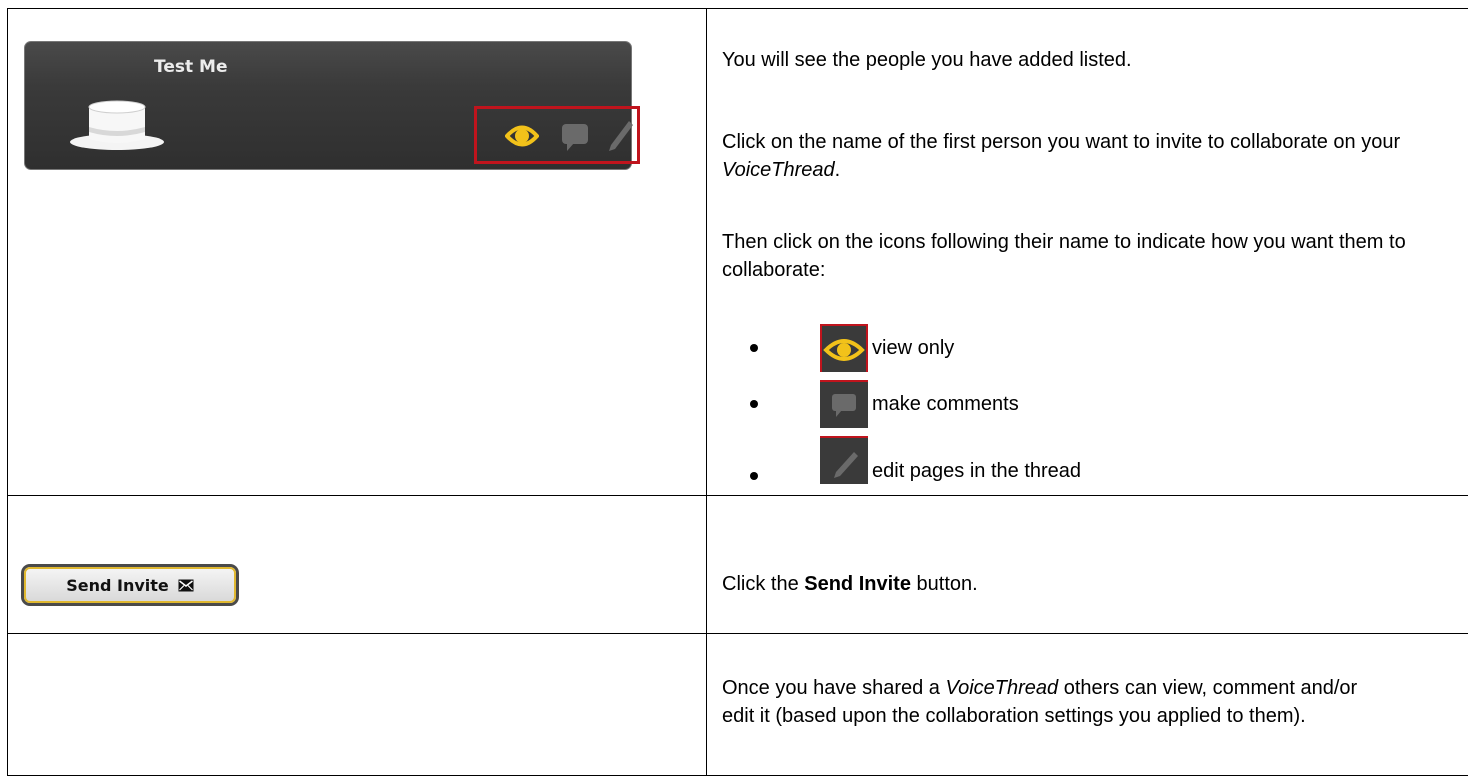  I want to click on column-divider, so click(706, 392).